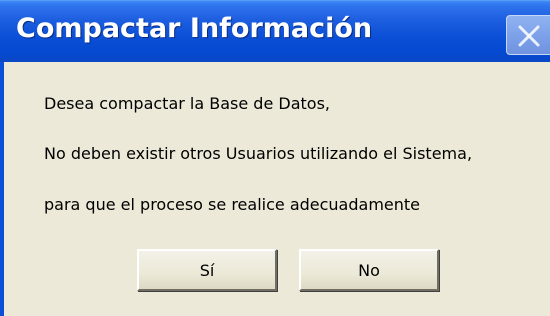 This screenshot has width=550, height=316. What do you see at coordinates (369, 270) in the screenshot?
I see `no-button: No` at bounding box center [369, 270].